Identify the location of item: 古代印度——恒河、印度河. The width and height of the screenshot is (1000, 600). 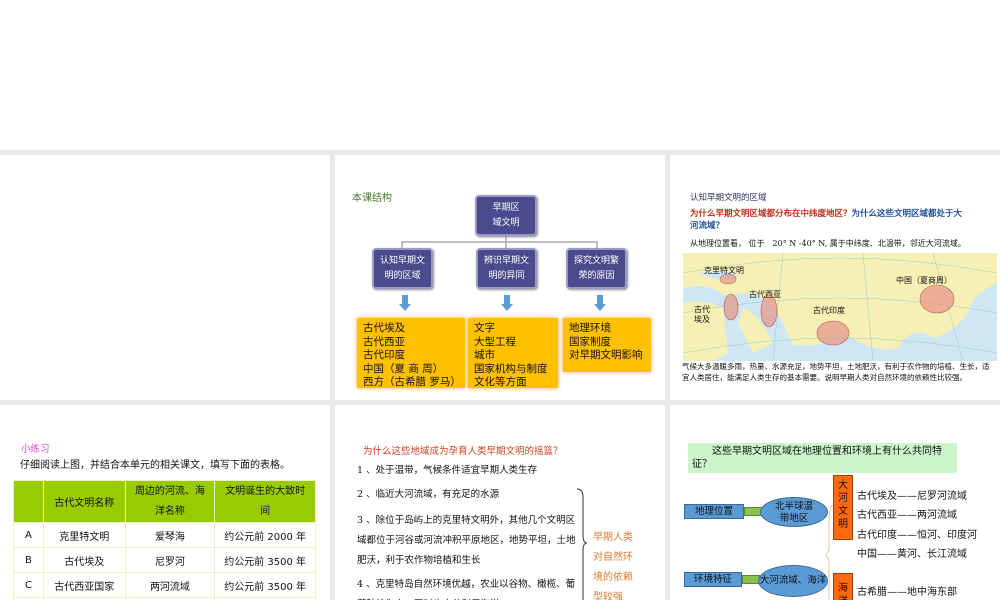
(917, 535).